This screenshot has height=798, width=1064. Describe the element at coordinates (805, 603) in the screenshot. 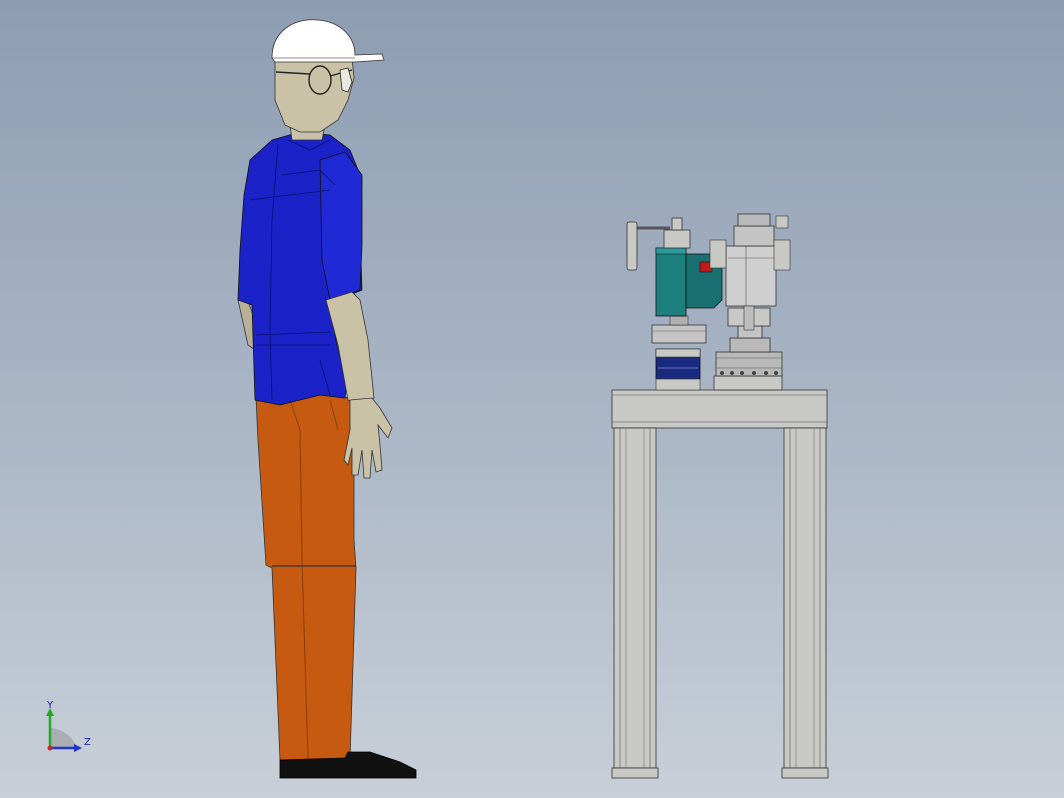

I see `table-leg-right` at that location.